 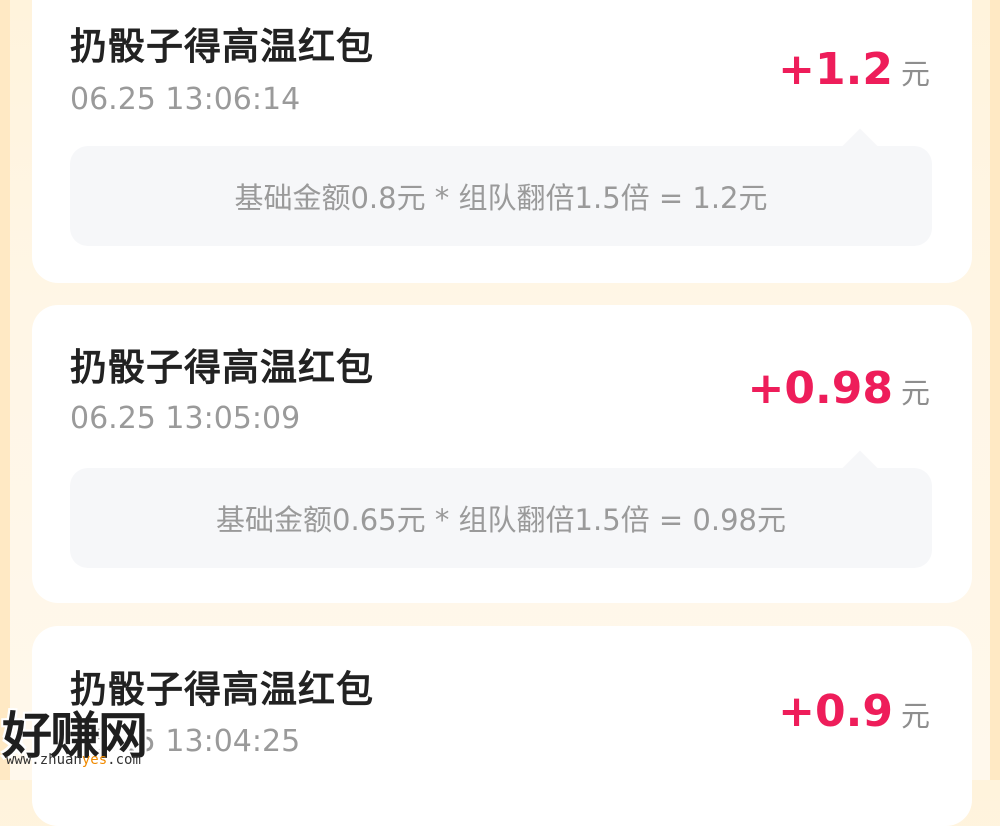 What do you see at coordinates (185, 99) in the screenshot?
I see `record-timestamp: 06.25 13:06:14` at bounding box center [185, 99].